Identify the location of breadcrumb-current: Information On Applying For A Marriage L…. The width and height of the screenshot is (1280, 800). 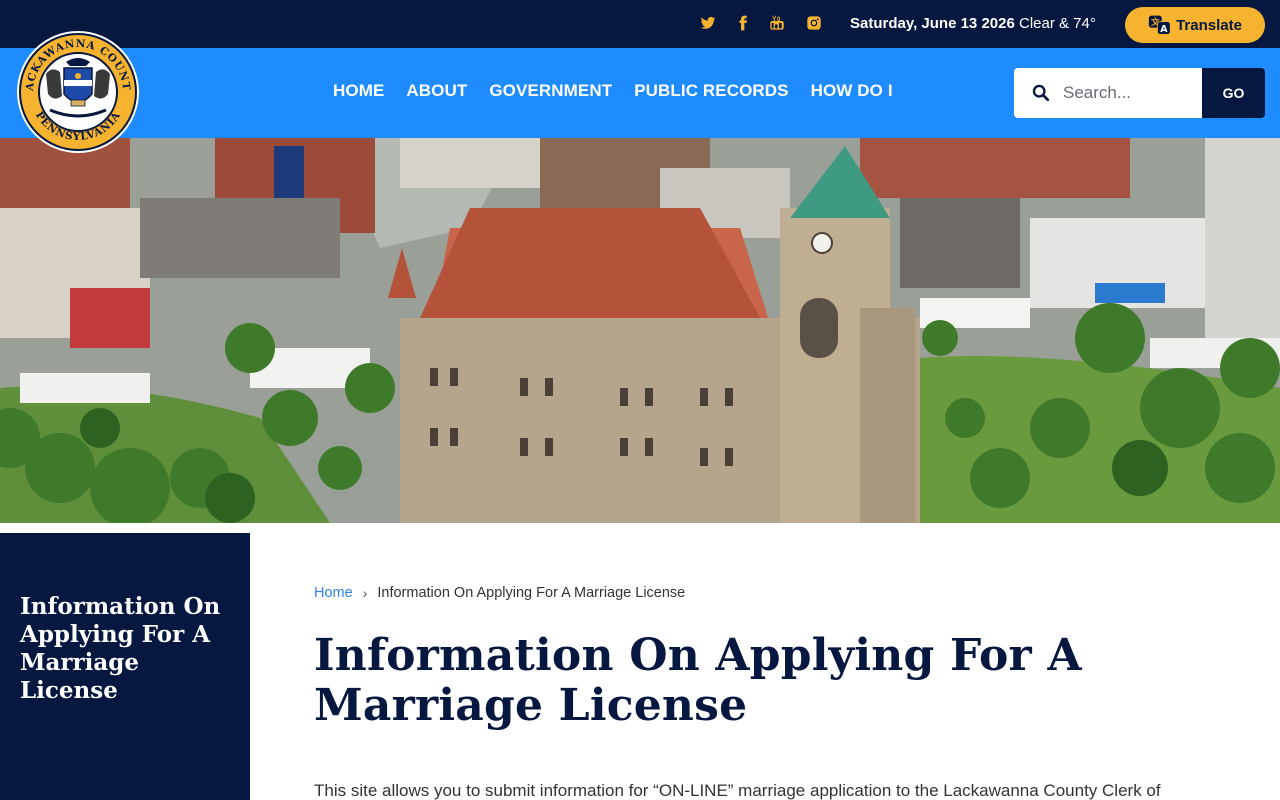
(531, 593).